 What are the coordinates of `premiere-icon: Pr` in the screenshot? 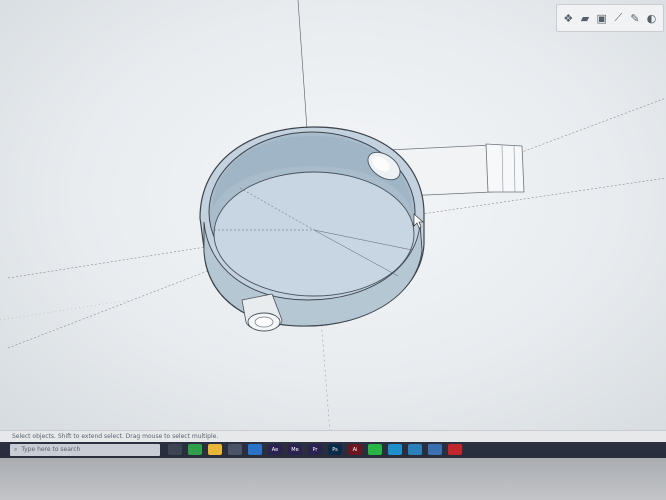 It's located at (315, 449).